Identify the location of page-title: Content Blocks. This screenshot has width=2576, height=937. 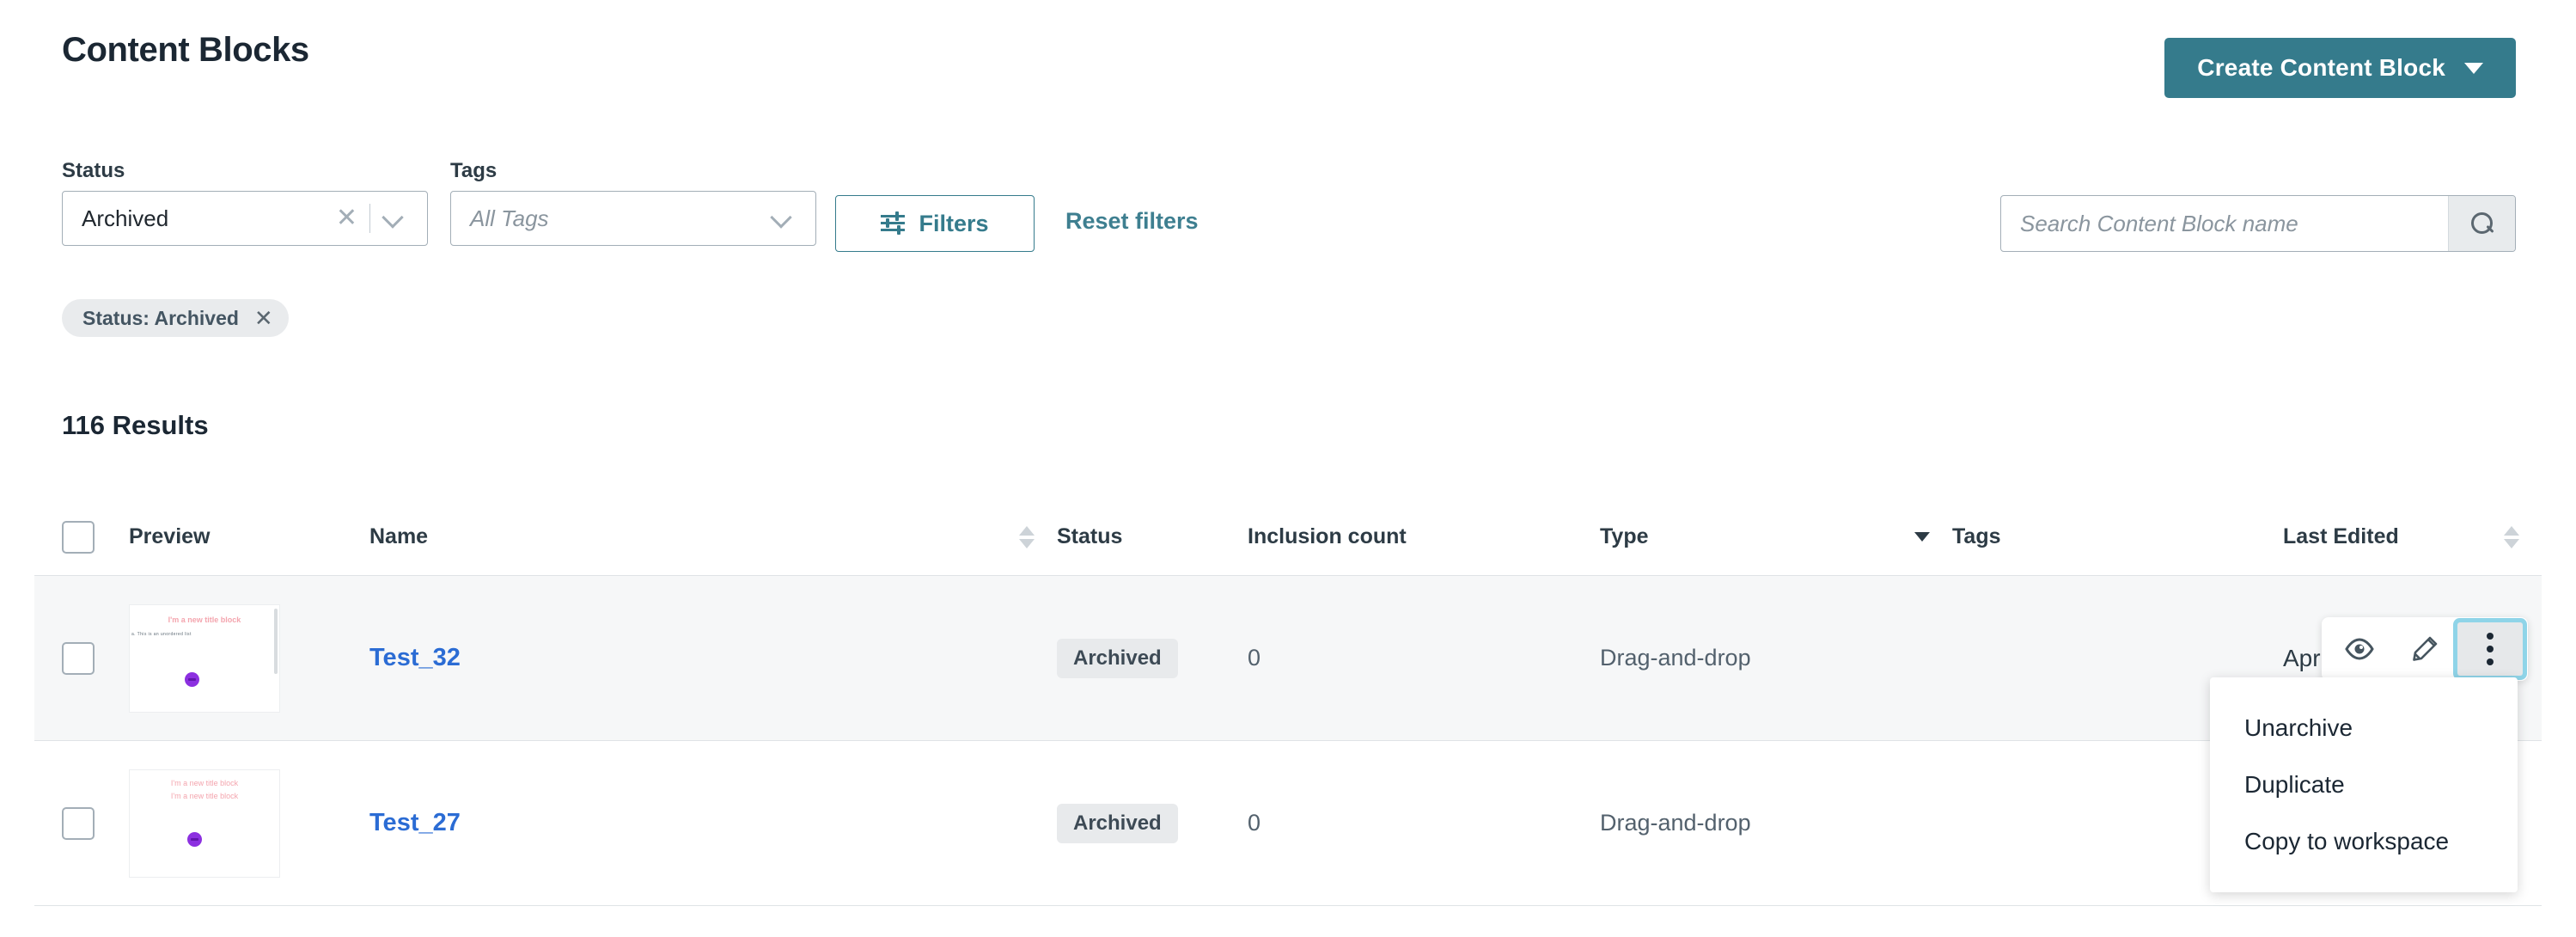
(185, 50).